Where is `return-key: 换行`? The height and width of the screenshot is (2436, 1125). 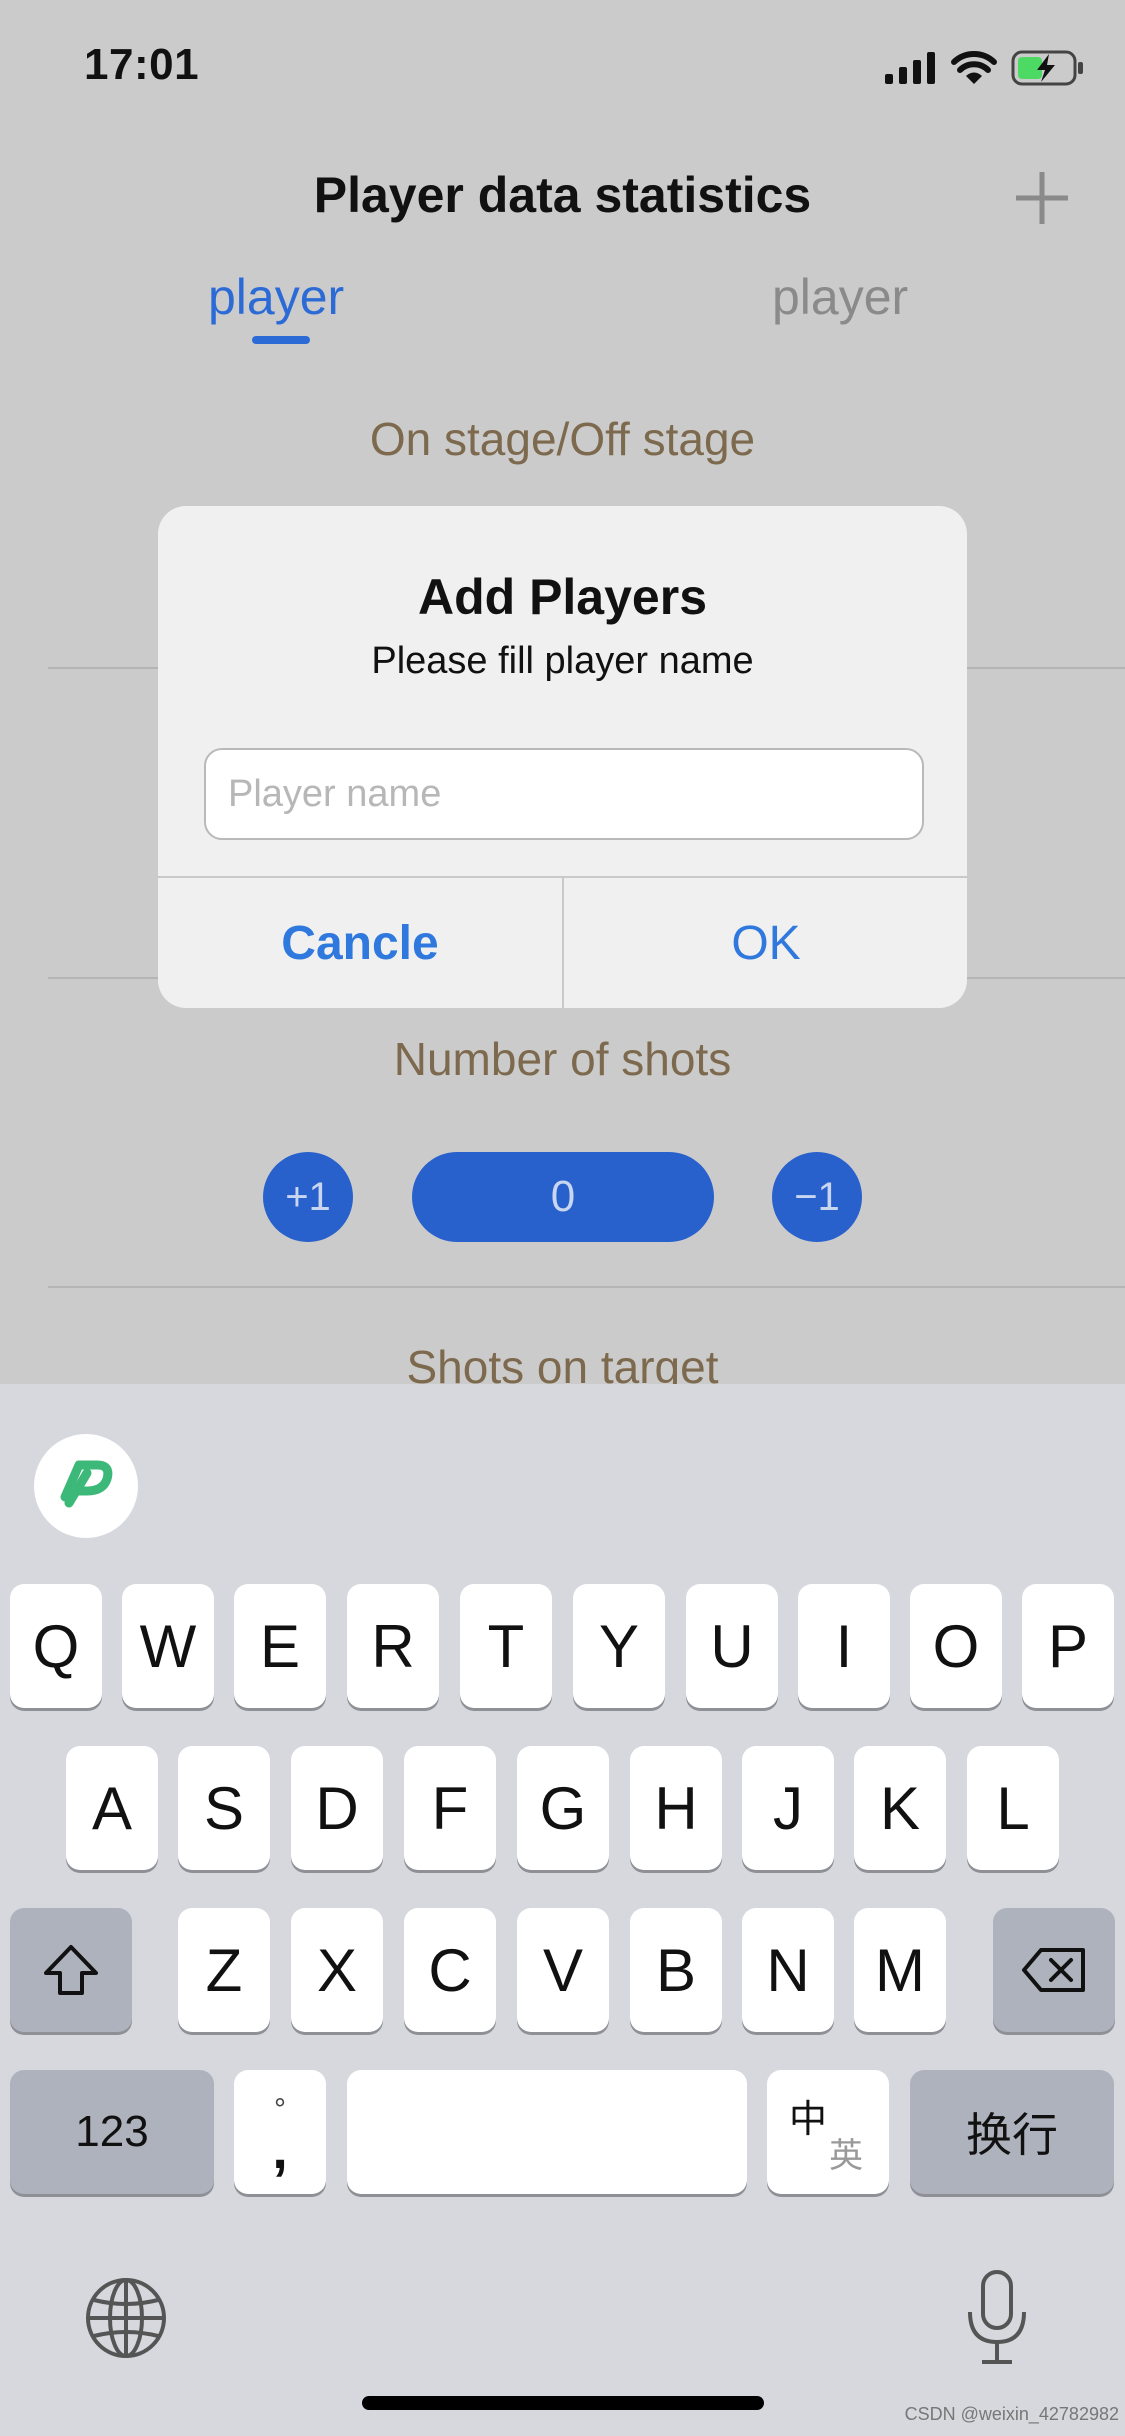
return-key: 换行 is located at coordinates (1012, 2132).